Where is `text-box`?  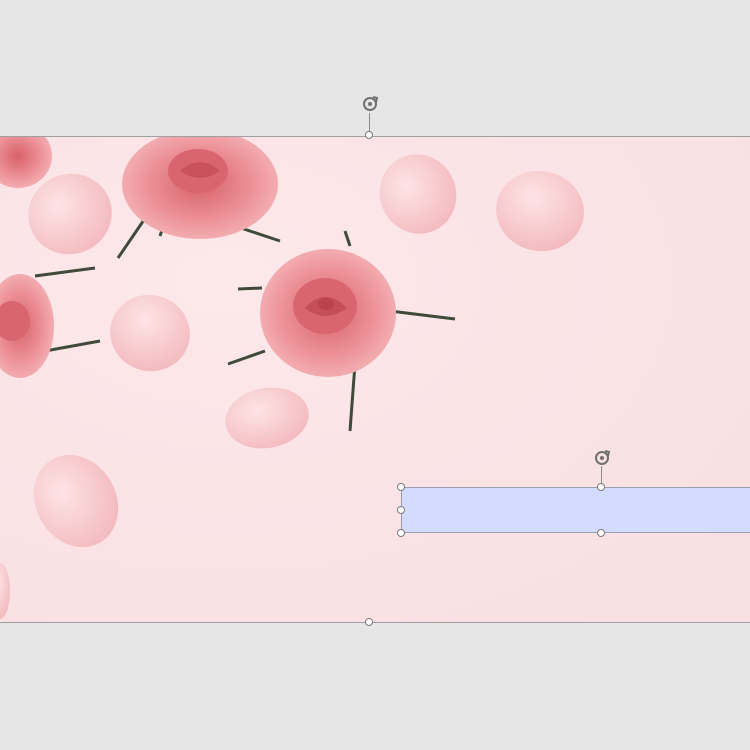
text-box is located at coordinates (575, 510).